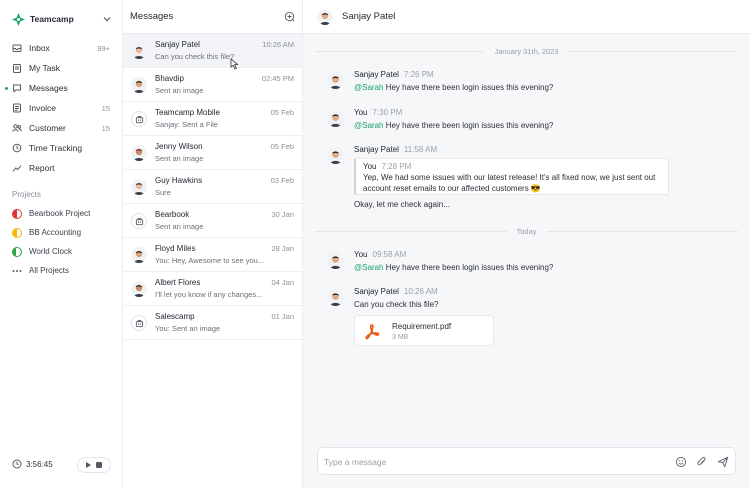 The width and height of the screenshot is (750, 488). Describe the element at coordinates (61, 213) in the screenshot. I see `project-item-bearbook: Bearbook Project` at that location.